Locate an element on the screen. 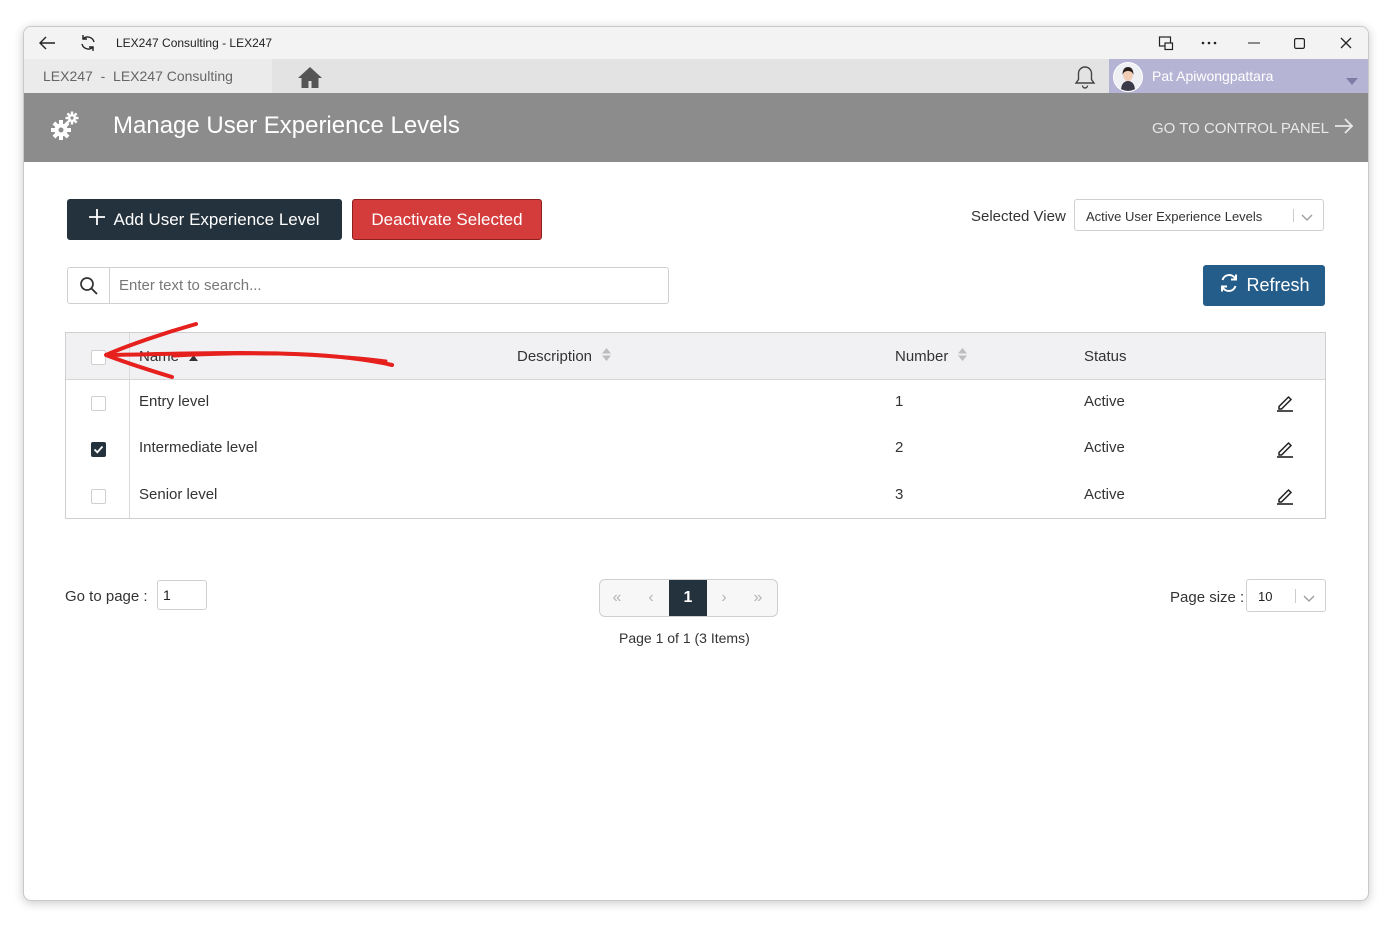 The image size is (1390, 925). bell-icon is located at coordinates (1085, 79).